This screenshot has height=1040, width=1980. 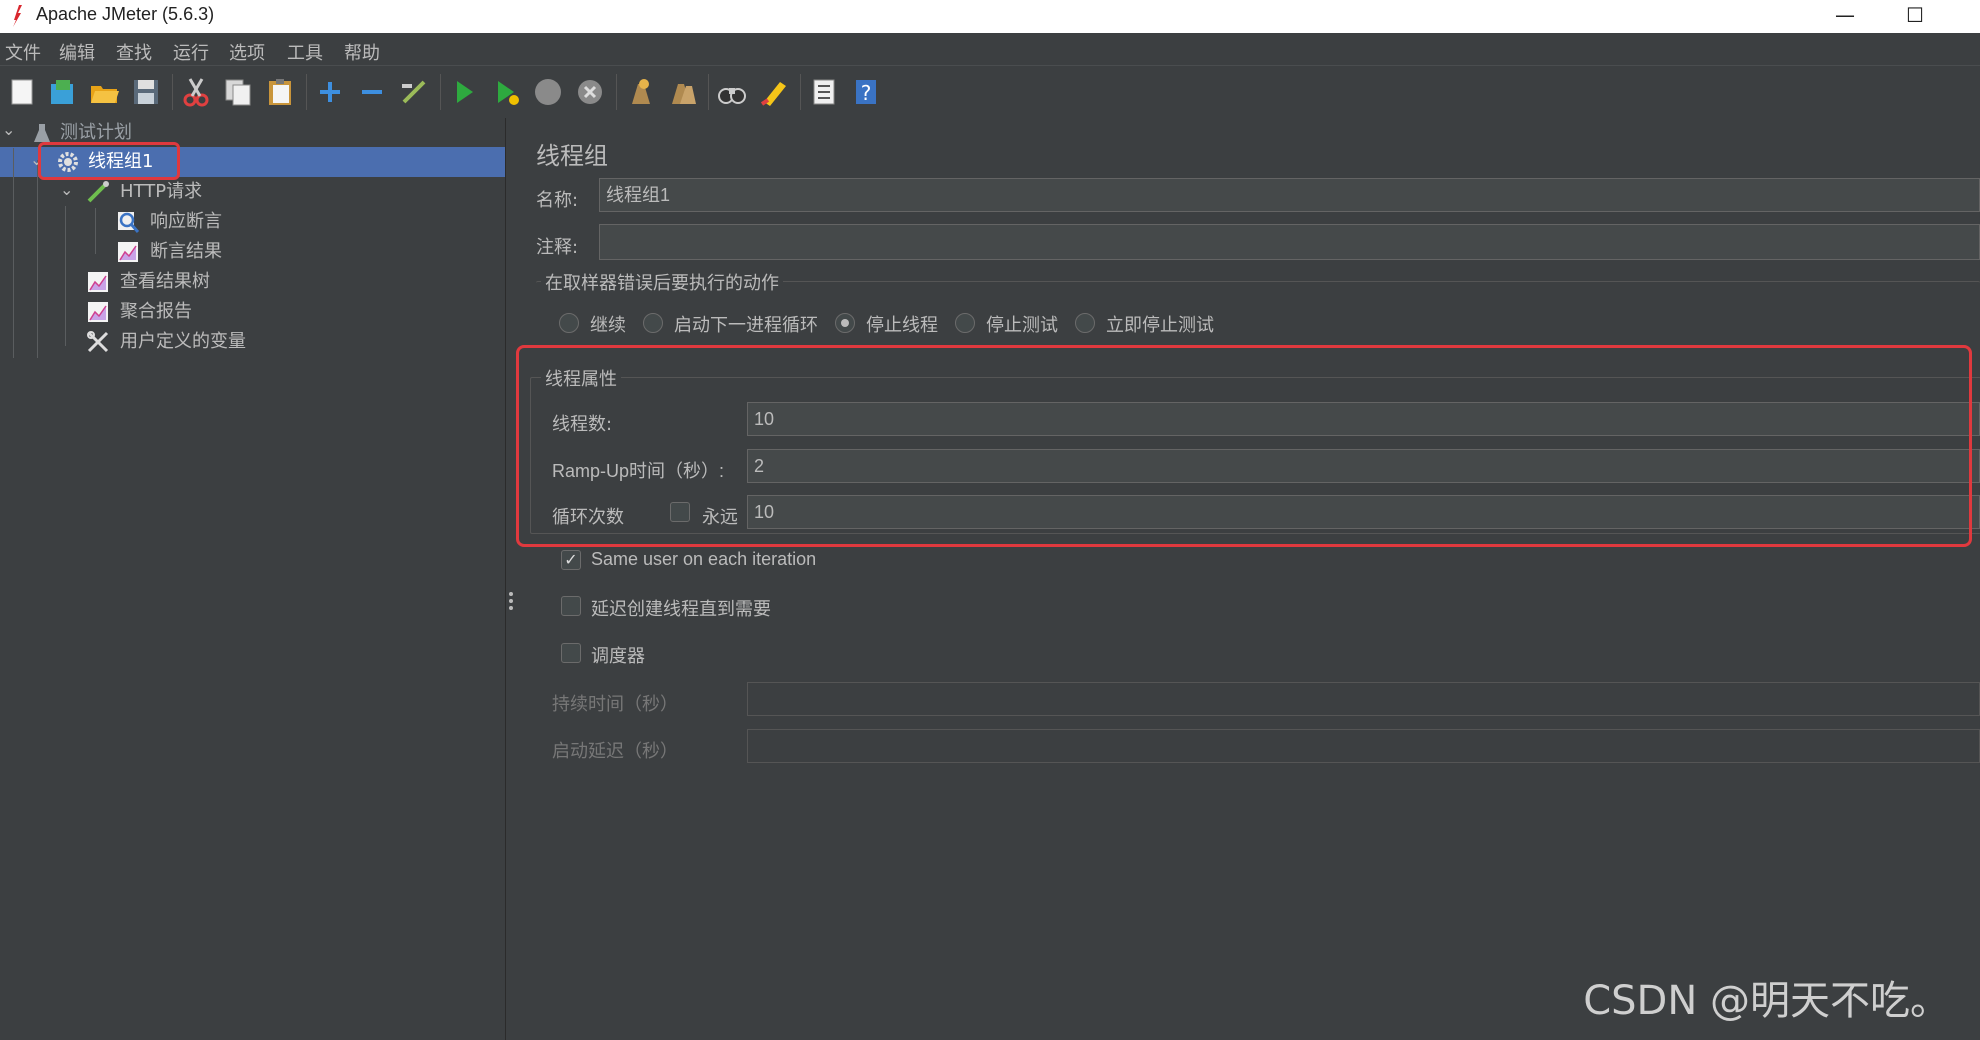 I want to click on radio-continue, so click(x=569, y=323).